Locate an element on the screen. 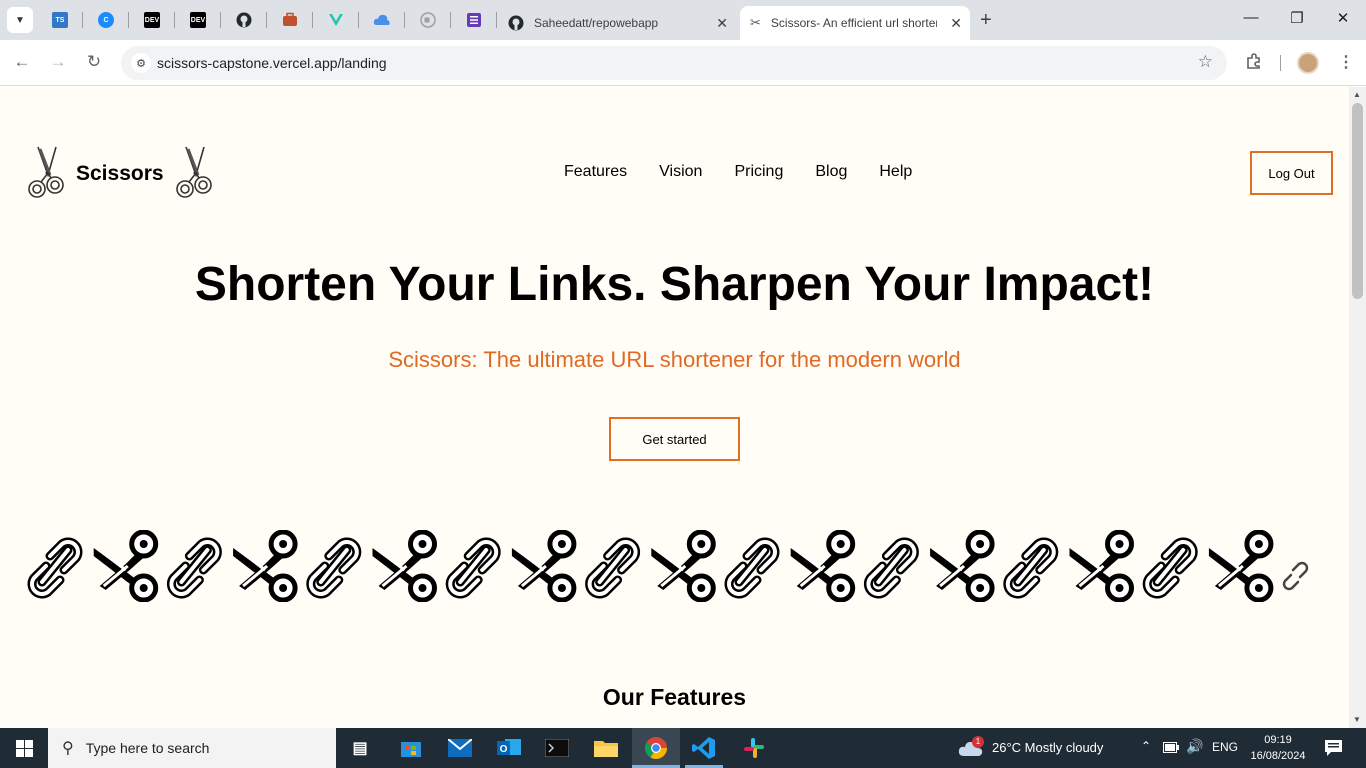  pinned-tab-record is located at coordinates (428, 20).